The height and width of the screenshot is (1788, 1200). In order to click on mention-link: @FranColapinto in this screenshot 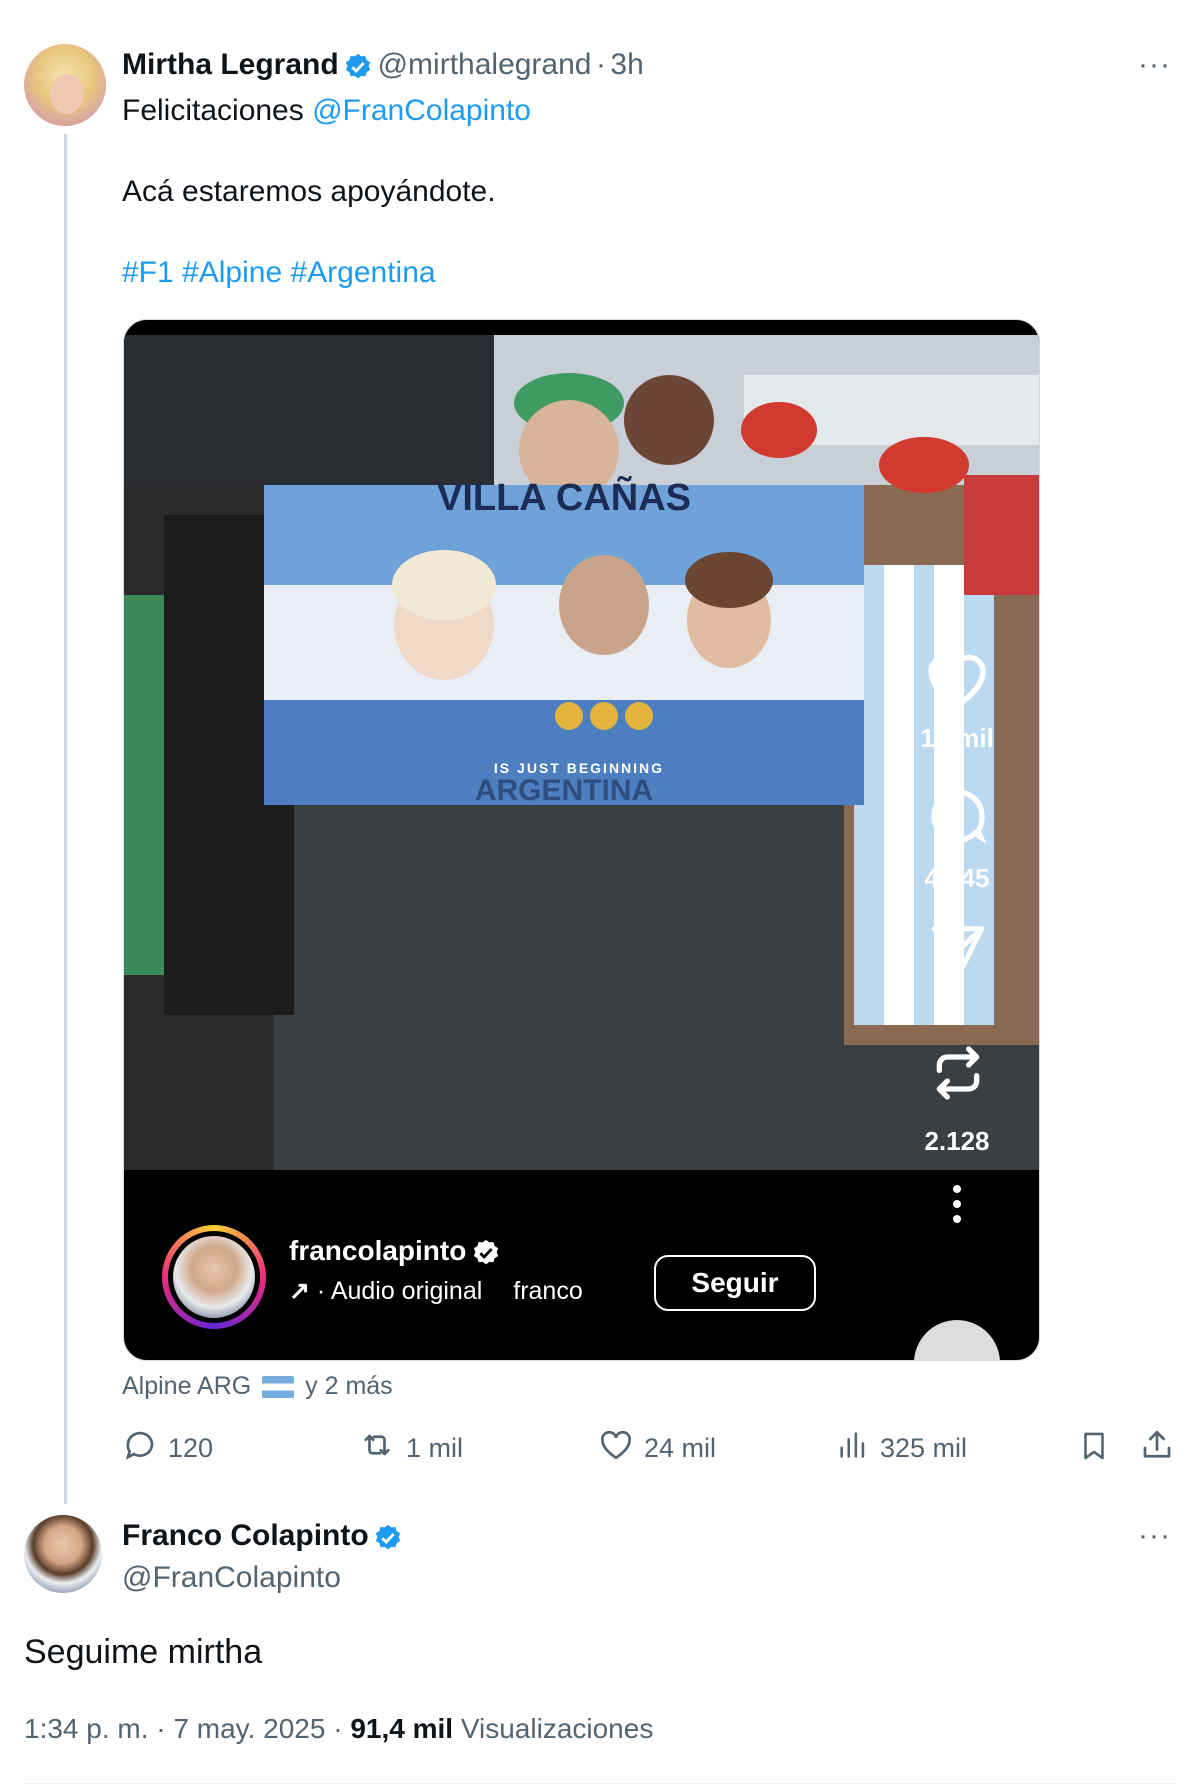, I will do `click(421, 110)`.